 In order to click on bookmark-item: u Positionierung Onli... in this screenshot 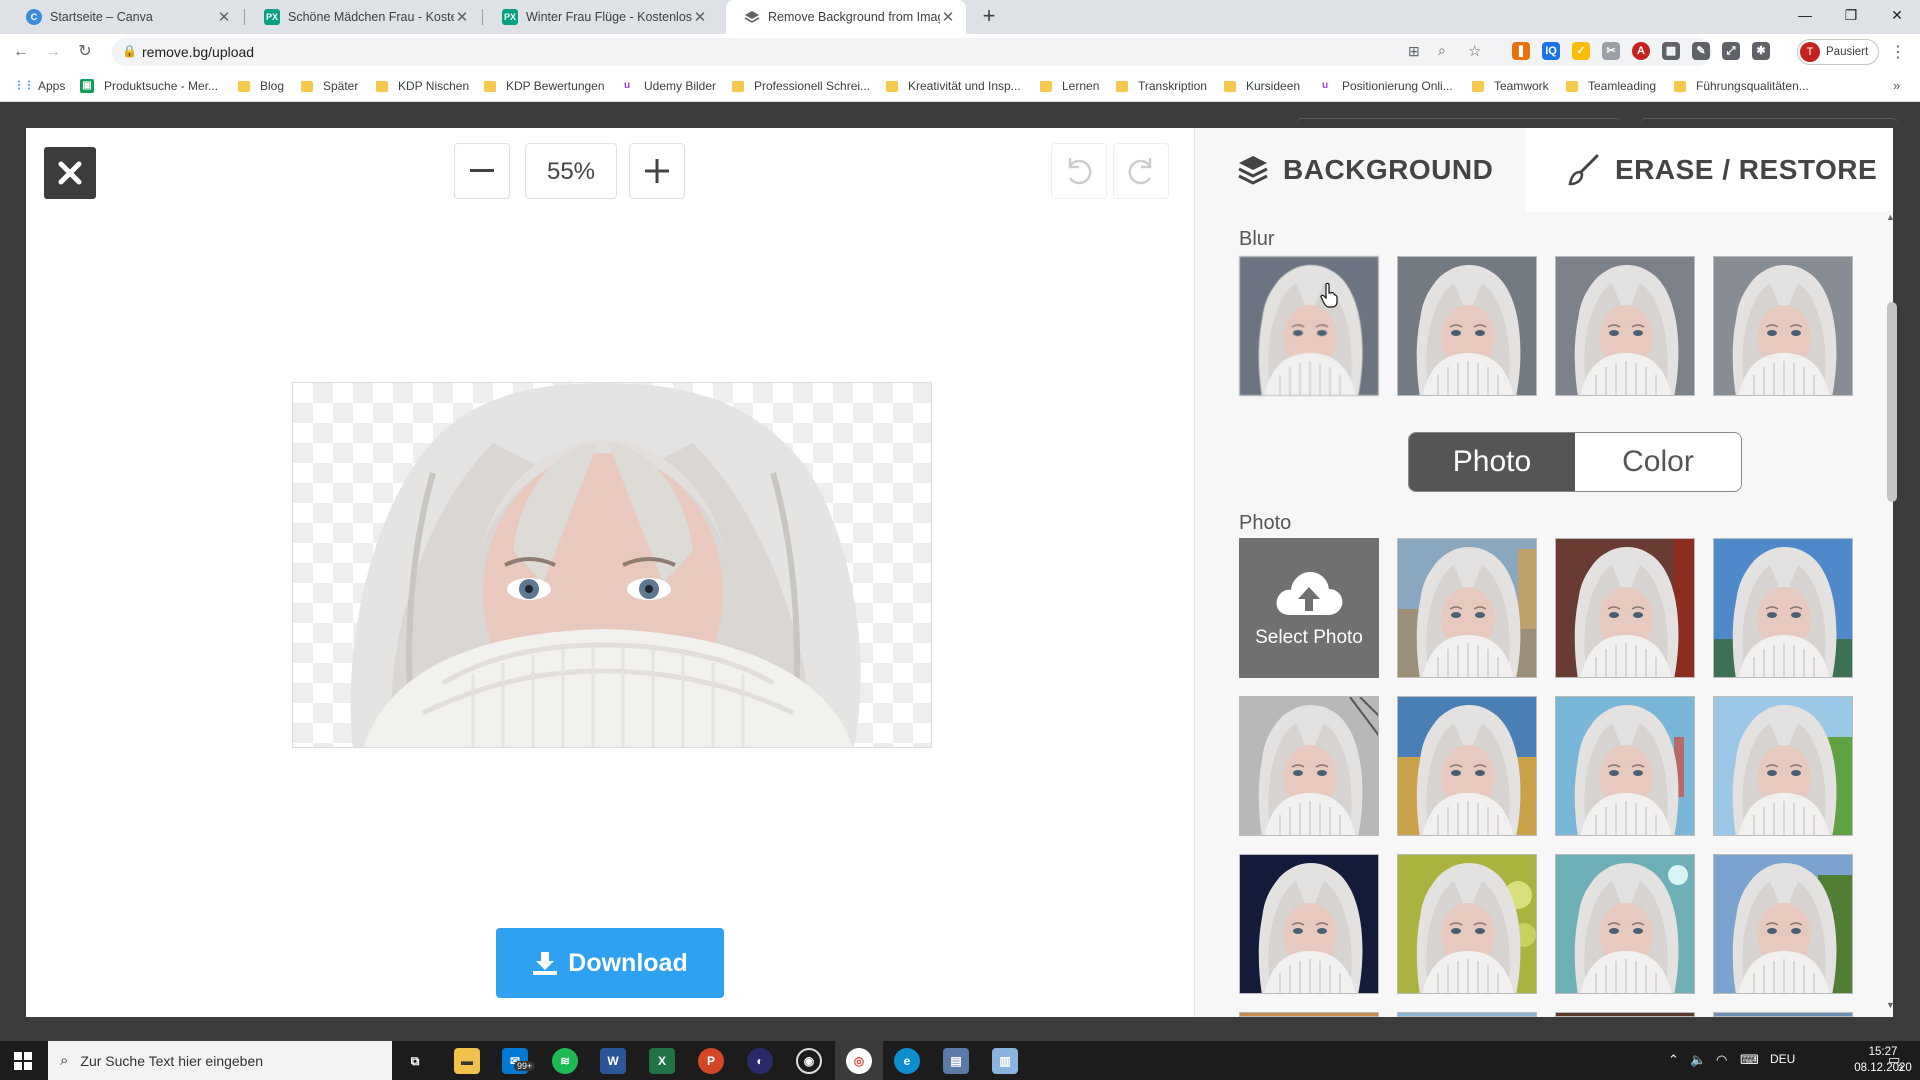, I will do `click(1385, 86)`.